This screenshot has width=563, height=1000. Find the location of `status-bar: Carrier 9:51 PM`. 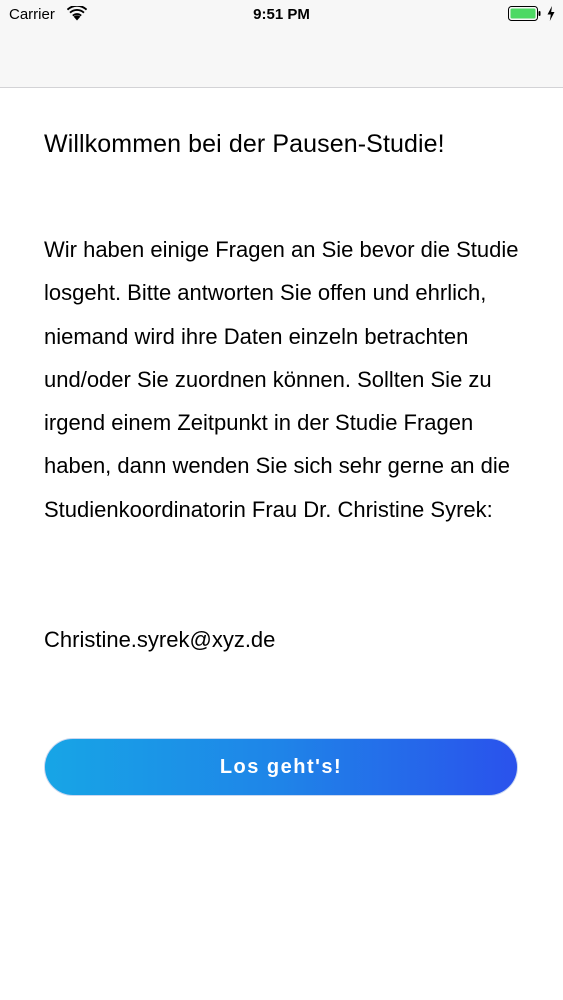

status-bar: Carrier 9:51 PM is located at coordinates (281, 15).